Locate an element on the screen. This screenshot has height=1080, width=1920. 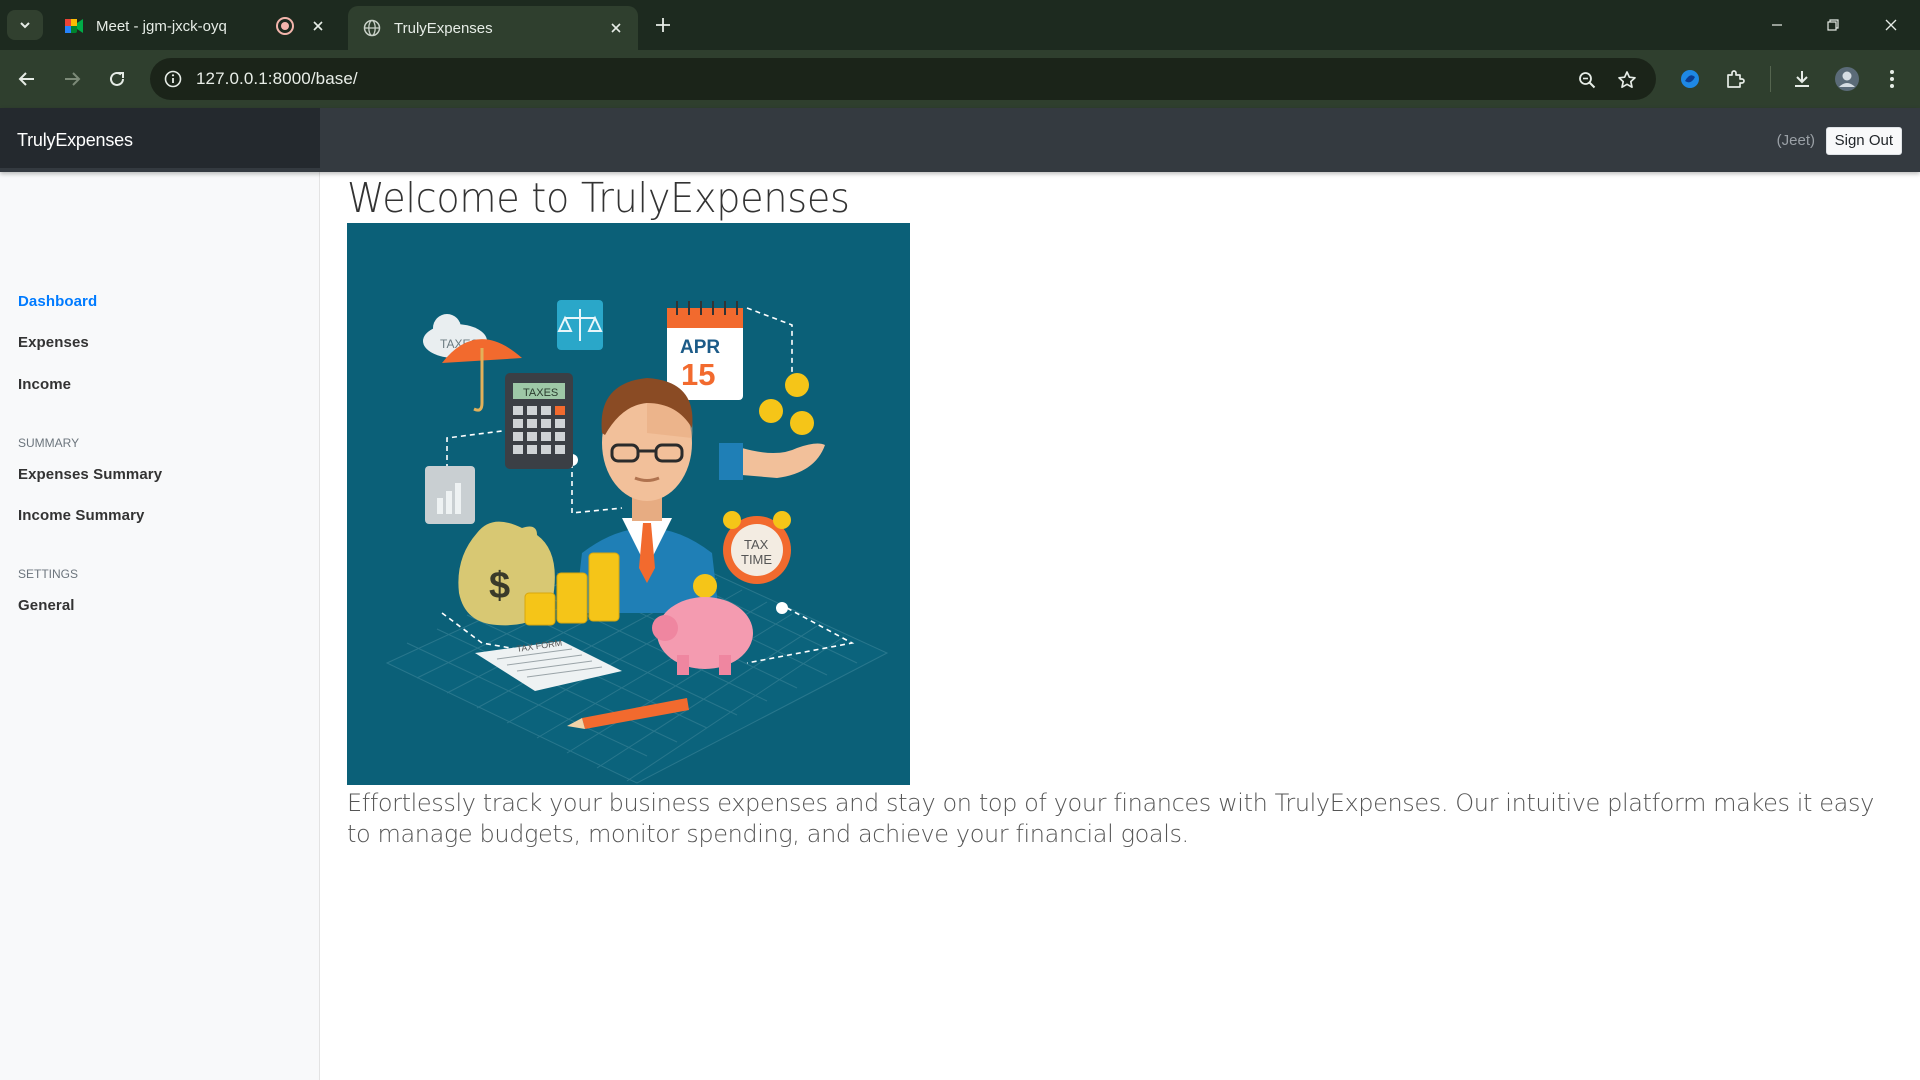
bookmark-star-icon is located at coordinates (1627, 80).